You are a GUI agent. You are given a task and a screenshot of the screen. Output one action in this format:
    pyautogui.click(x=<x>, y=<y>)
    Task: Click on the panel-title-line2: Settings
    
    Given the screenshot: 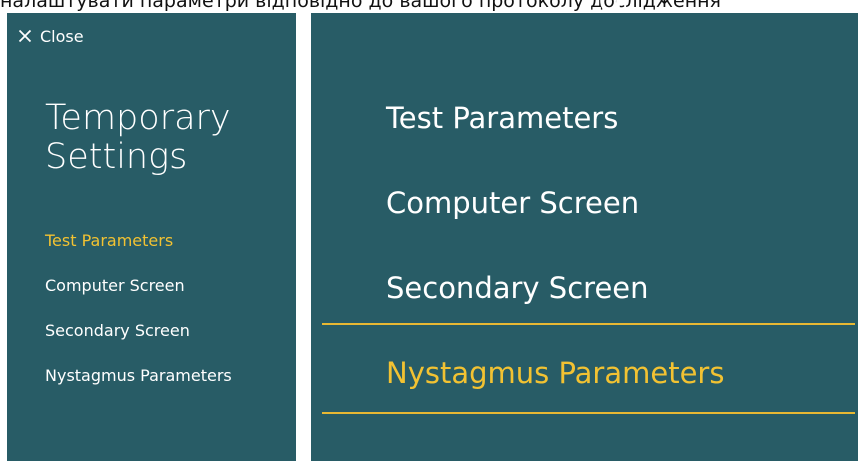 What is the action you would take?
    pyautogui.click(x=116, y=157)
    